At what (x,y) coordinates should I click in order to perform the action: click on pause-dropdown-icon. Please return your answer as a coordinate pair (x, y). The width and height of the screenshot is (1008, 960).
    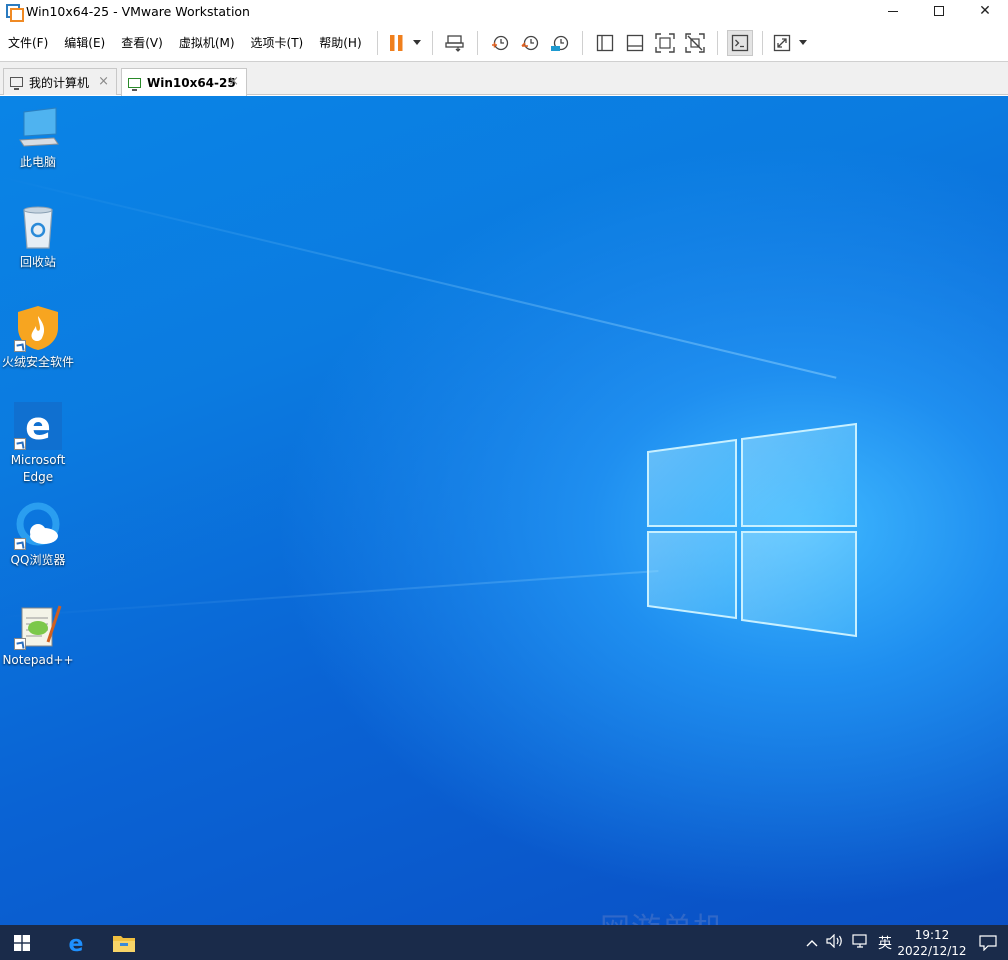
    Looking at the image, I should click on (416, 42).